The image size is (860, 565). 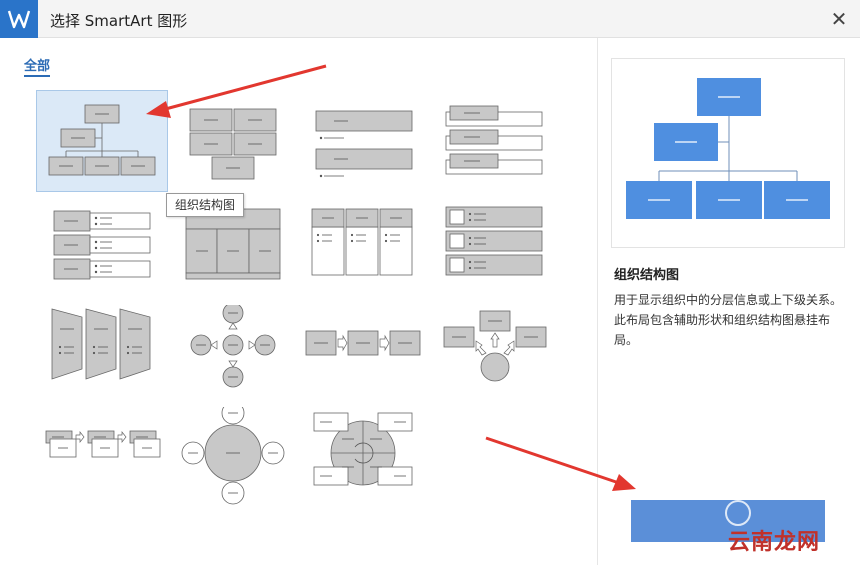 What do you see at coordinates (366, 458) in the screenshot?
I see `layout-cycle-matrix` at bounding box center [366, 458].